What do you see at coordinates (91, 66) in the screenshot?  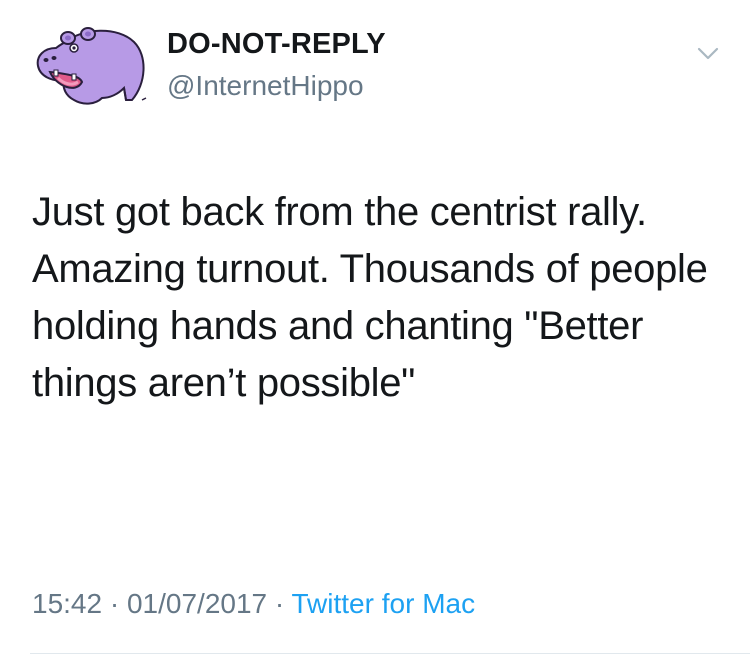 I see `hippo-icon` at bounding box center [91, 66].